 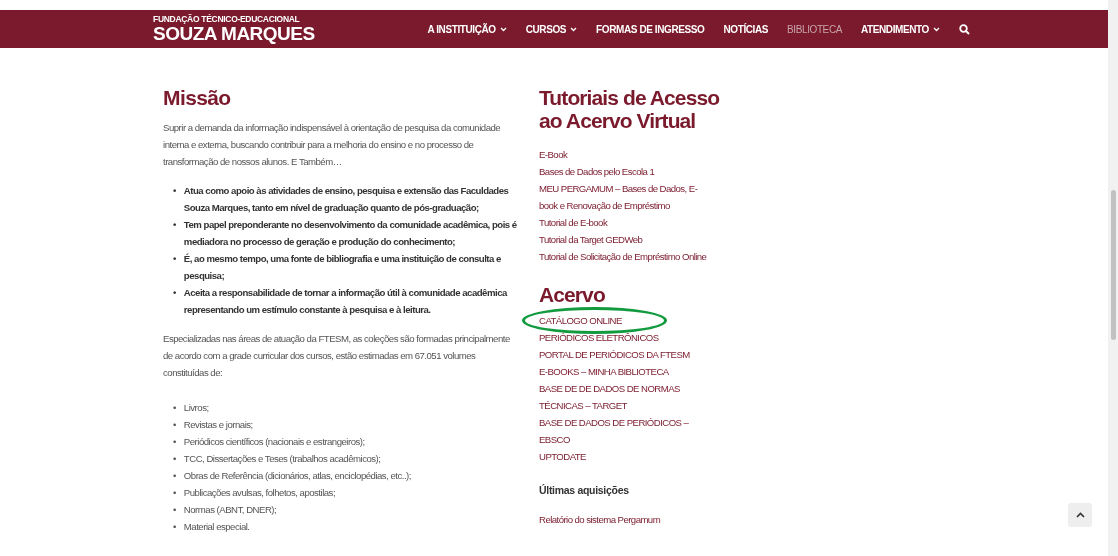 What do you see at coordinates (625, 222) in the screenshot?
I see `tutorial-link: Tutorial de E-book` at bounding box center [625, 222].